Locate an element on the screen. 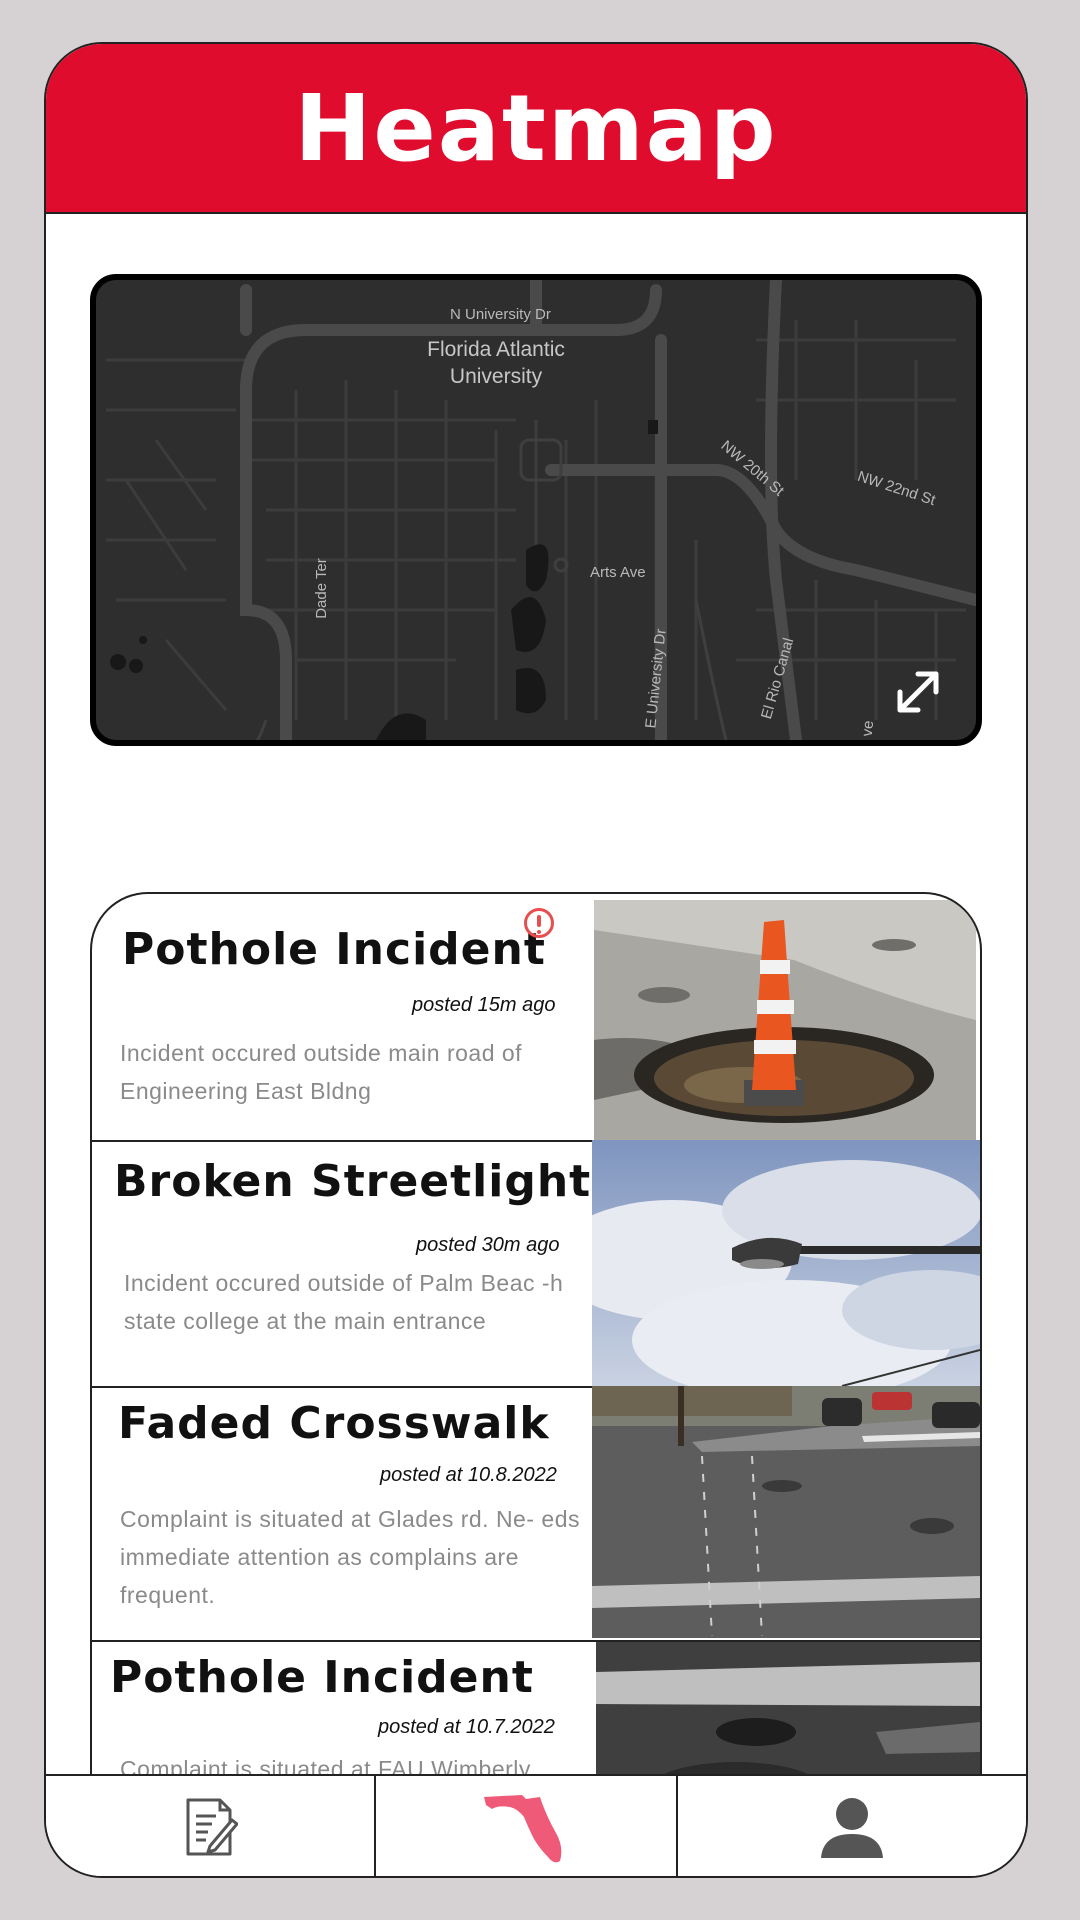  tab-heatmap is located at coordinates (526, 1826).